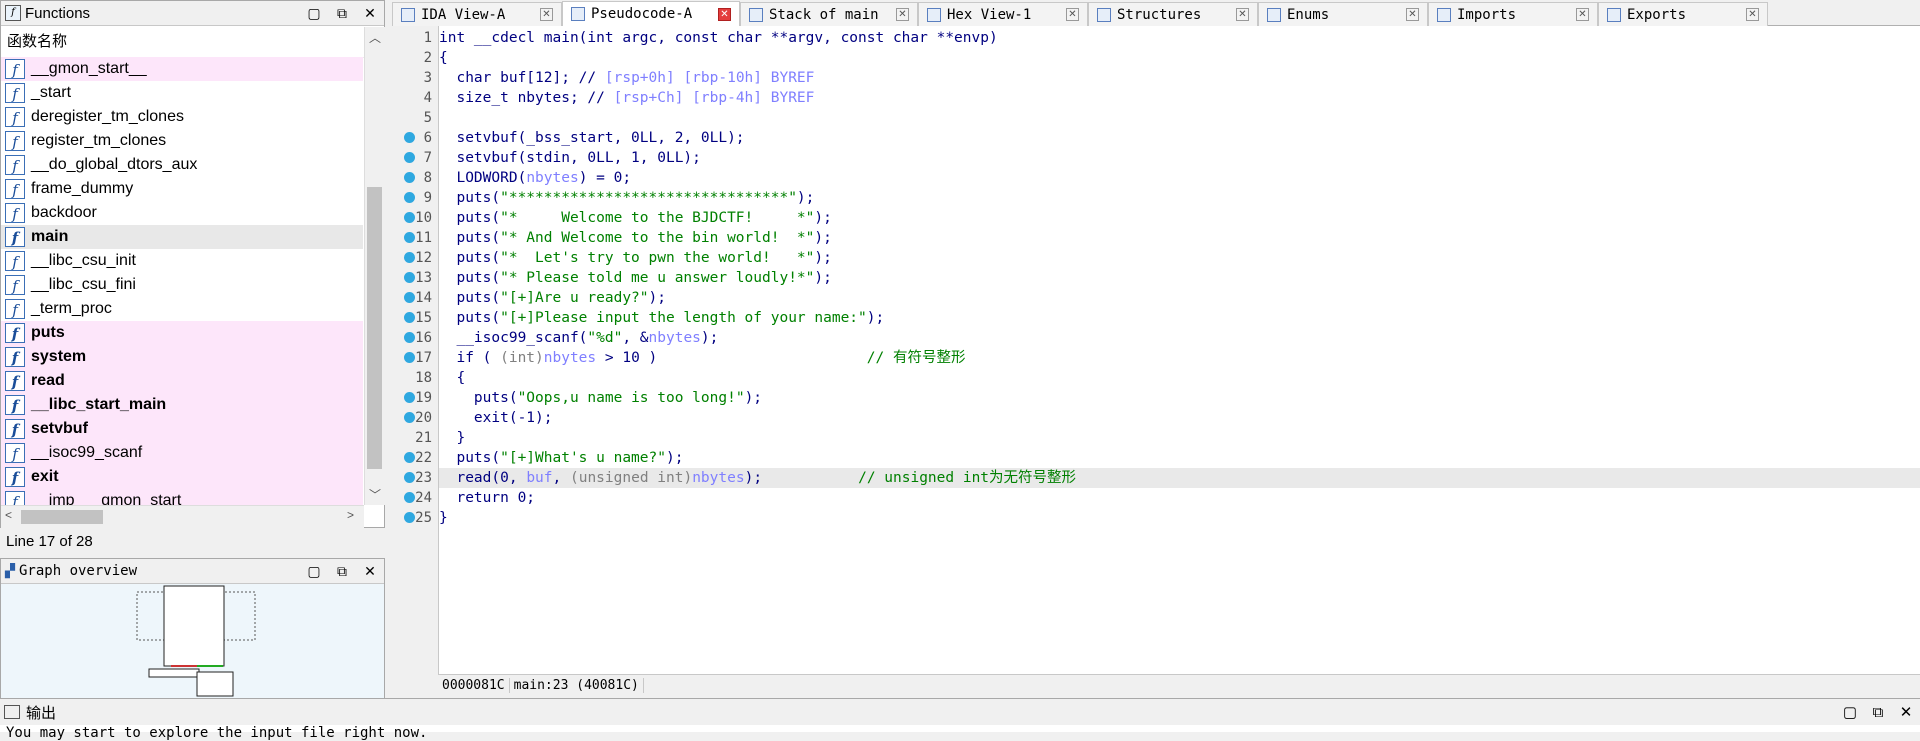  I want to click on graph-overview-canvas, so click(192, 641).